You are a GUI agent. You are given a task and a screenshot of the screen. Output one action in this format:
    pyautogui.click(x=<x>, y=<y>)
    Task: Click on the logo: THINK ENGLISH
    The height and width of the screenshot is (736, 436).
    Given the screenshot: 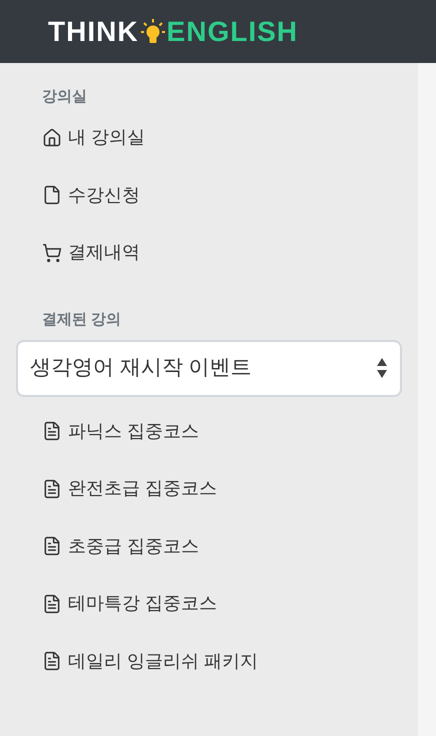 What is the action you would take?
    pyautogui.click(x=173, y=31)
    